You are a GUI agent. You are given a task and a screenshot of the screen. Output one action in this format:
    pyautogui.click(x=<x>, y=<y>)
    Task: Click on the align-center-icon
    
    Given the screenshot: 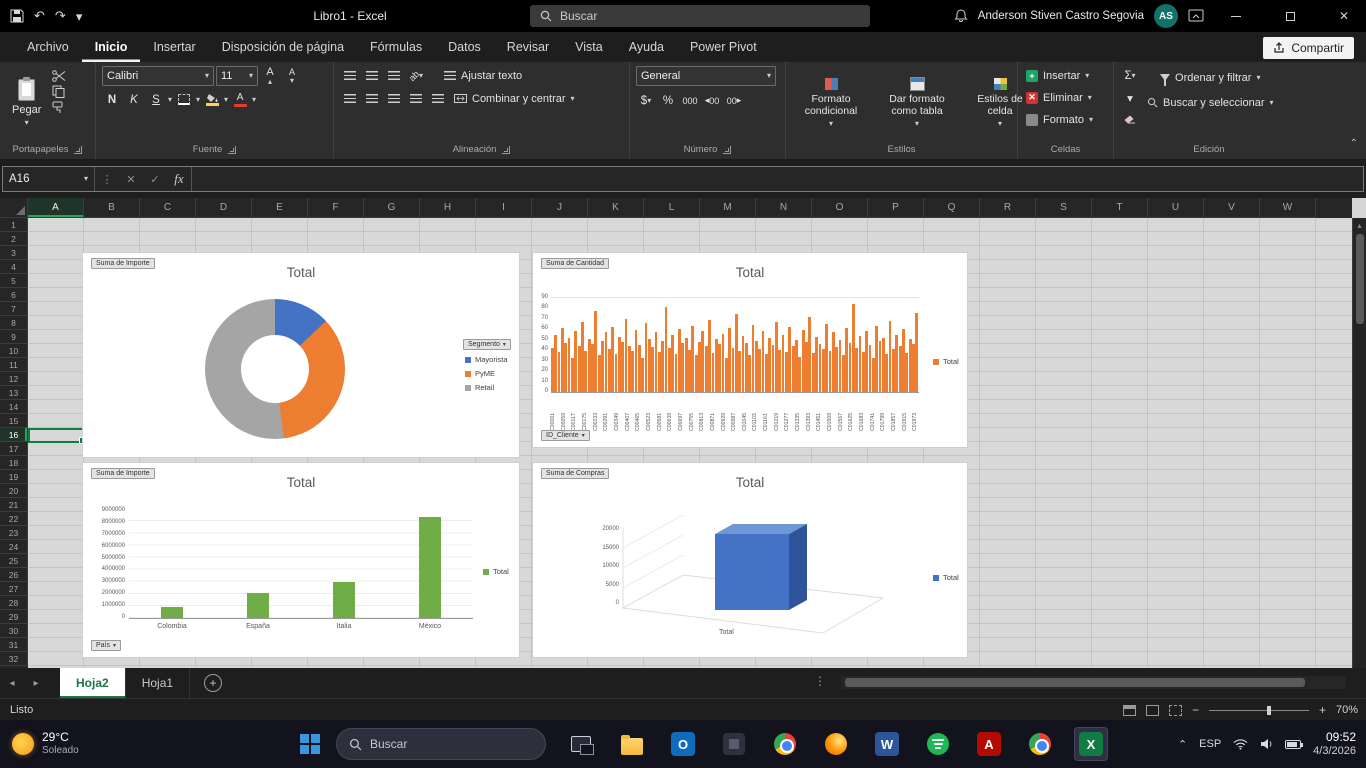 What is the action you would take?
    pyautogui.click(x=372, y=98)
    